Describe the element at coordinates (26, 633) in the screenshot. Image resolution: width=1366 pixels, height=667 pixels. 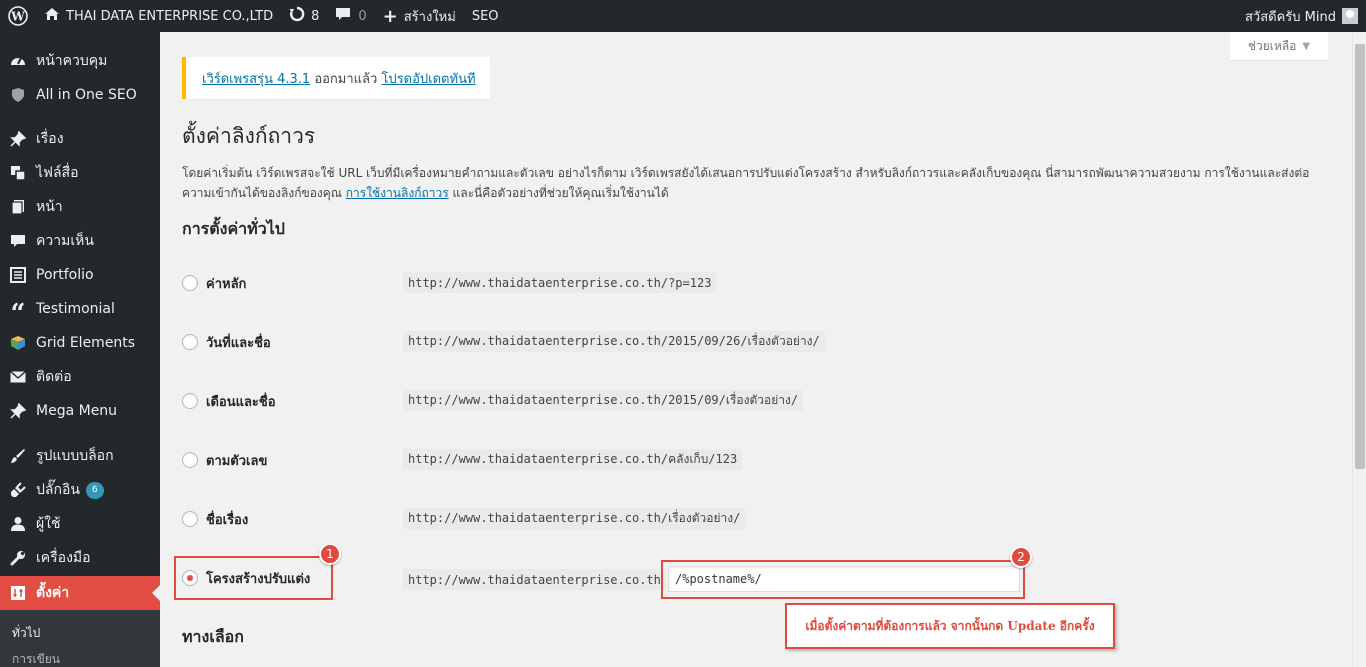
I see `submenu-item-general: ทั่วไป` at that location.